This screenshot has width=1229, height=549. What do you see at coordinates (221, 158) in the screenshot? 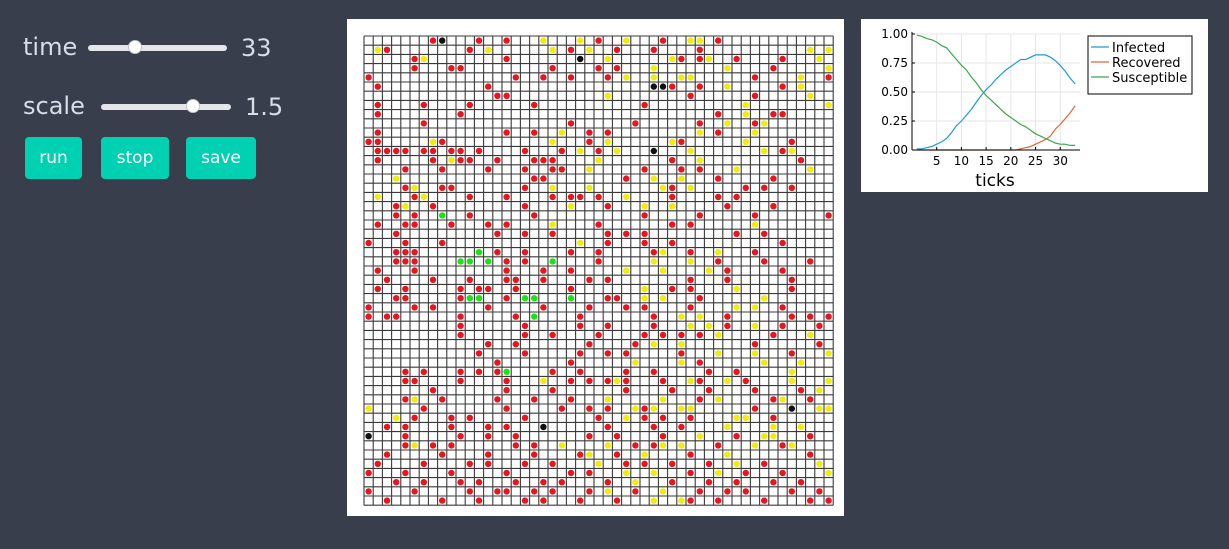
I see `save-button: save` at bounding box center [221, 158].